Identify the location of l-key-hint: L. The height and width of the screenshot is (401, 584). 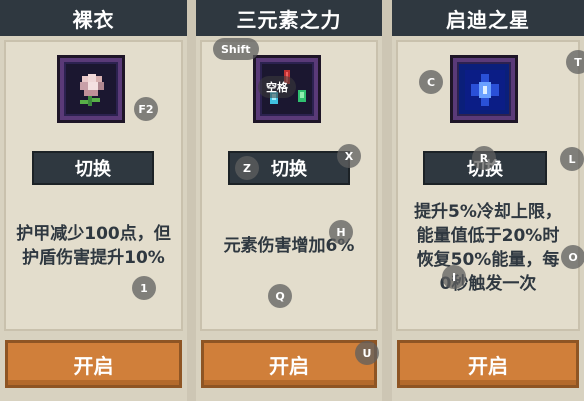
(572, 159).